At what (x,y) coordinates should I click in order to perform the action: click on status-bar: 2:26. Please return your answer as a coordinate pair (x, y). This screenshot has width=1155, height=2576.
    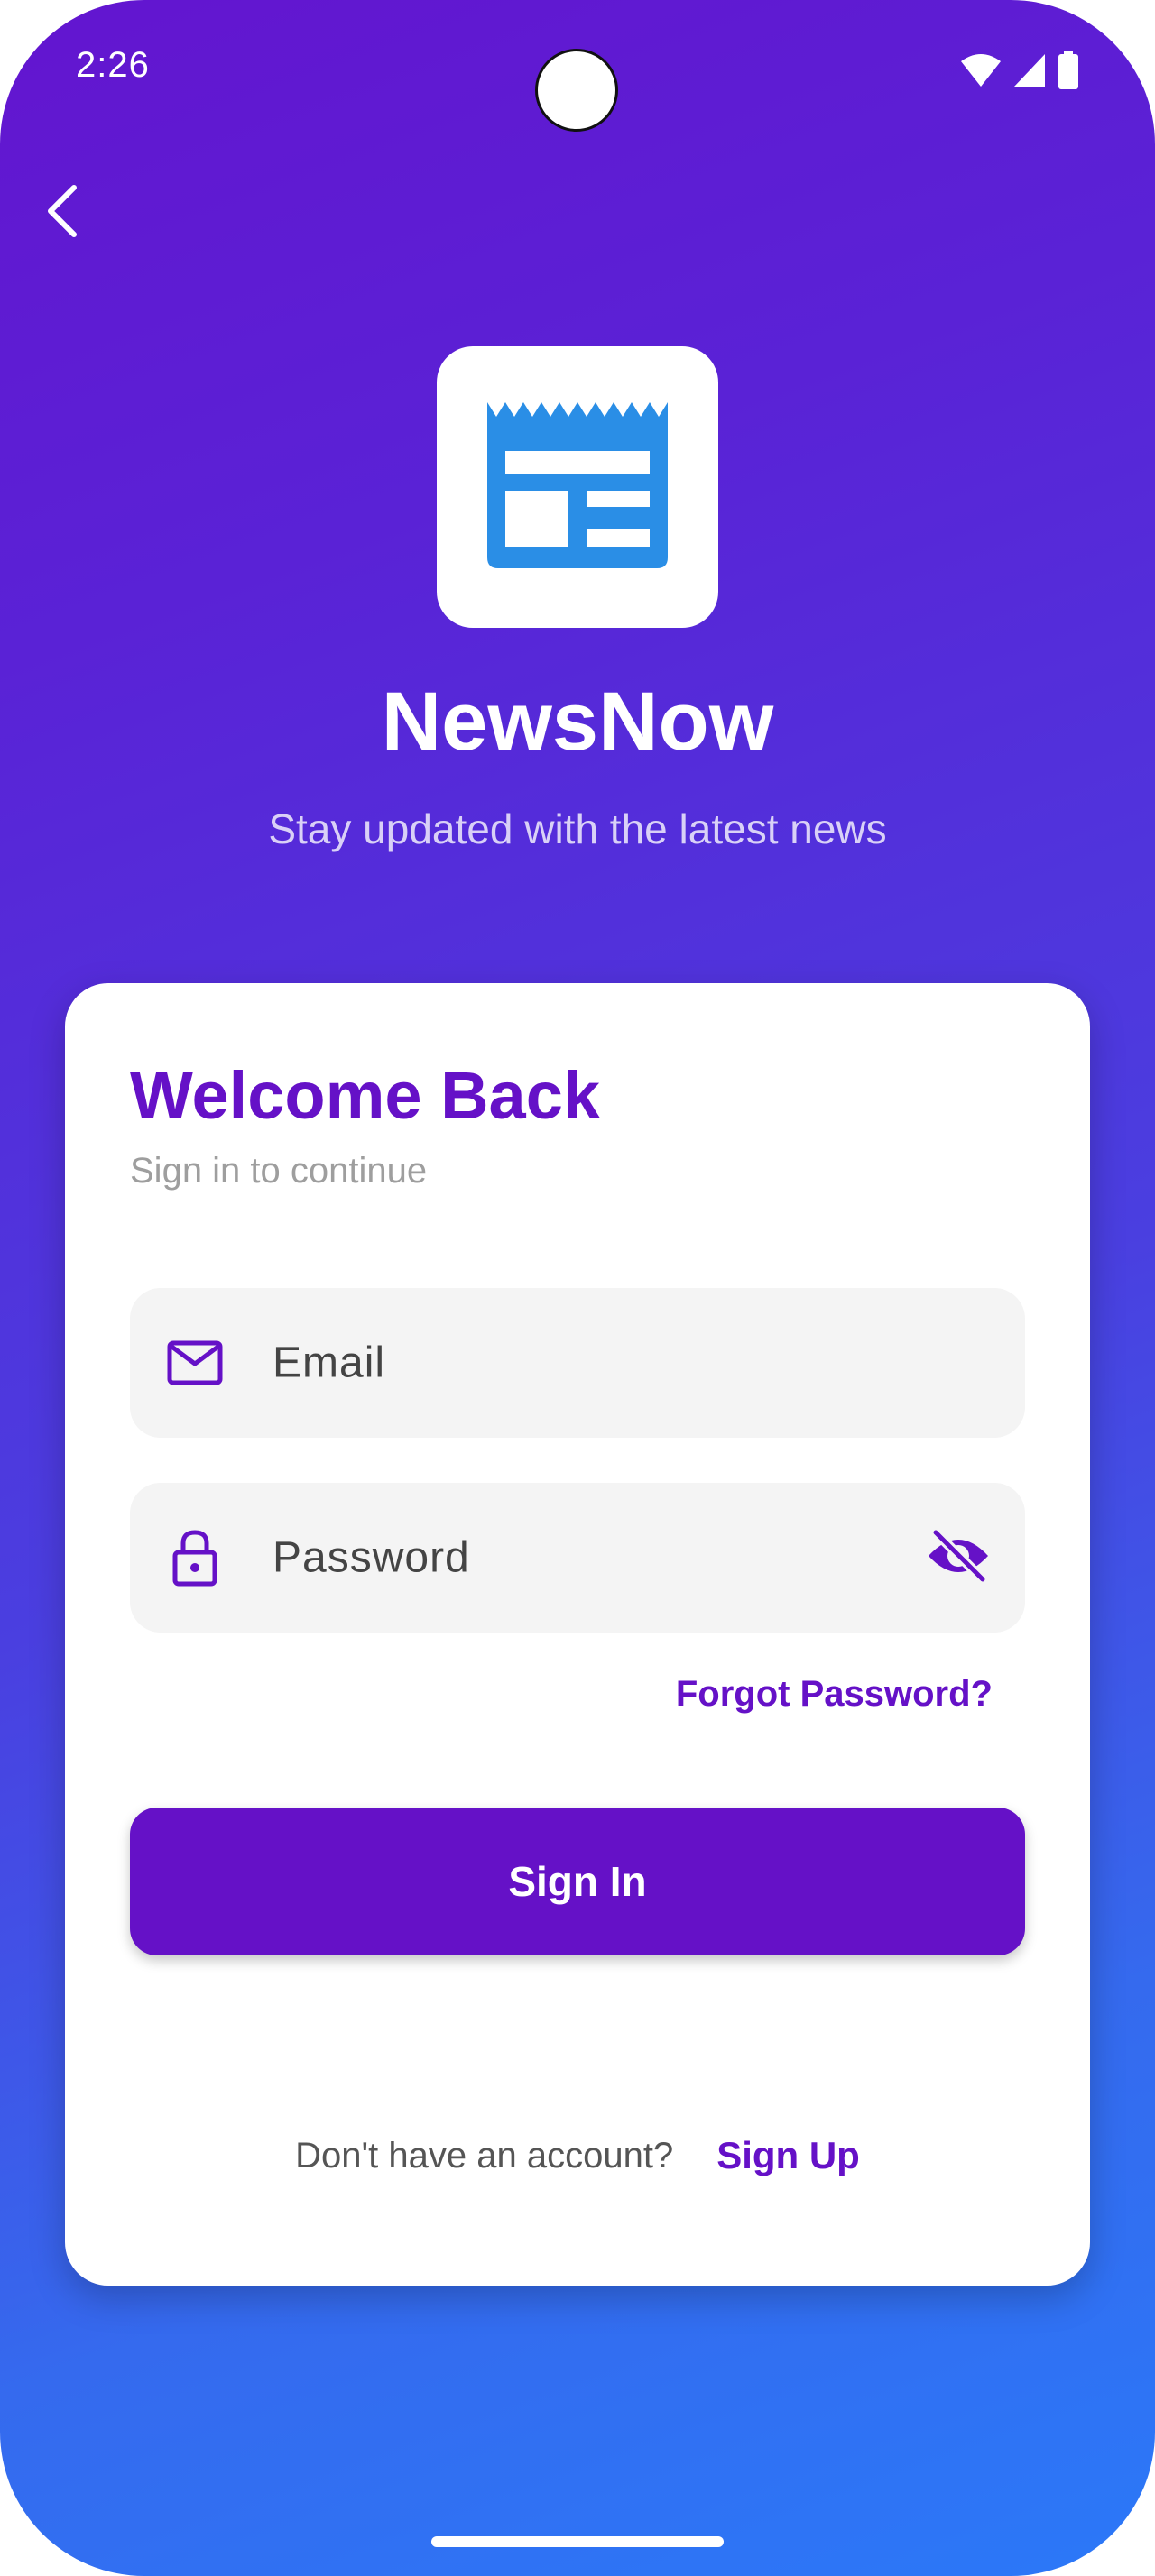
    Looking at the image, I should click on (577, 68).